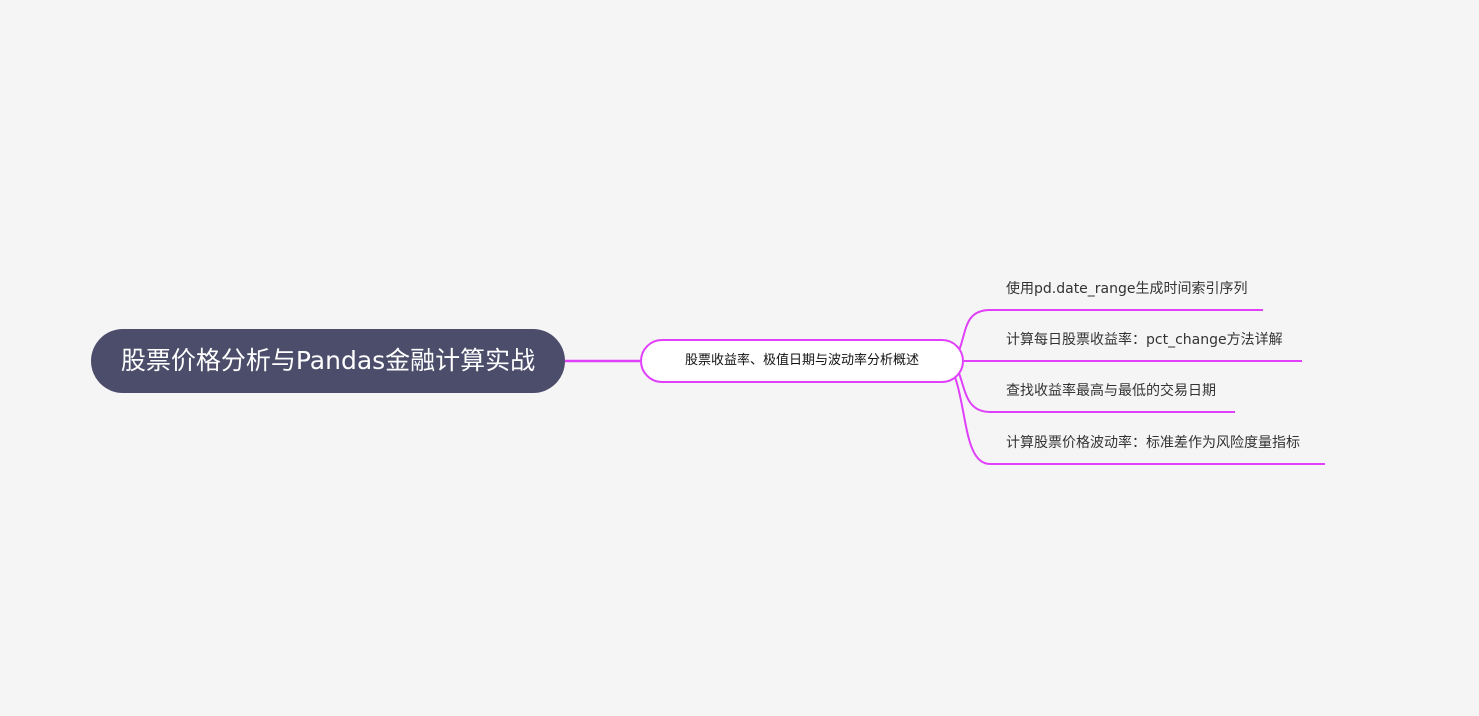 Image resolution: width=1479 pixels, height=716 pixels. I want to click on leaf-topic-4: 计算股票价格波动率：标准差作为风险度量指标, so click(1153, 443).